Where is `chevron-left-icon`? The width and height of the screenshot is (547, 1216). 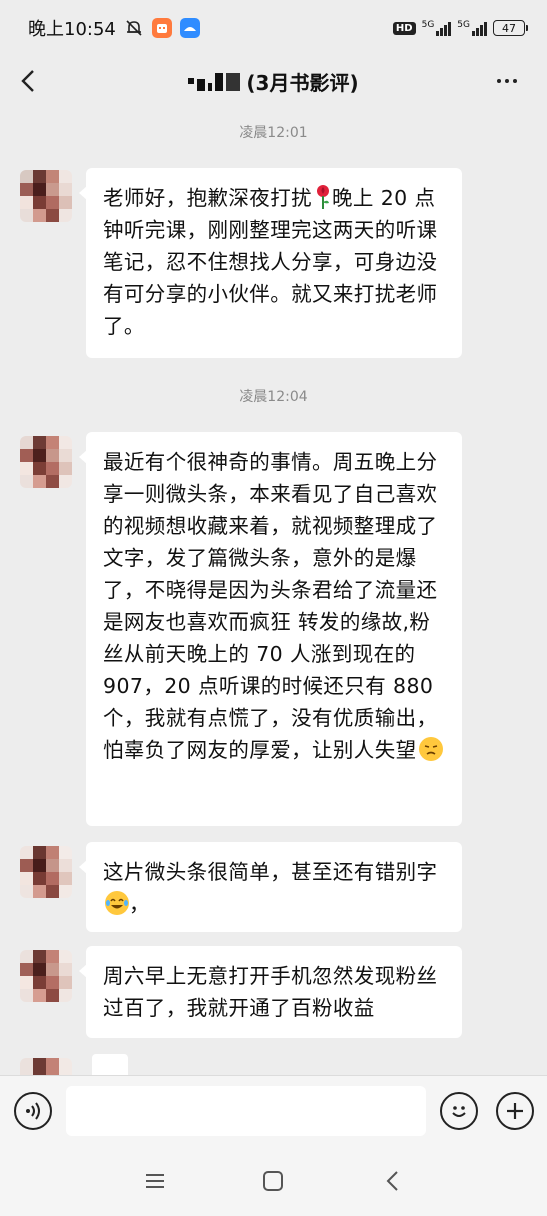
chevron-left-icon is located at coordinates (27, 81).